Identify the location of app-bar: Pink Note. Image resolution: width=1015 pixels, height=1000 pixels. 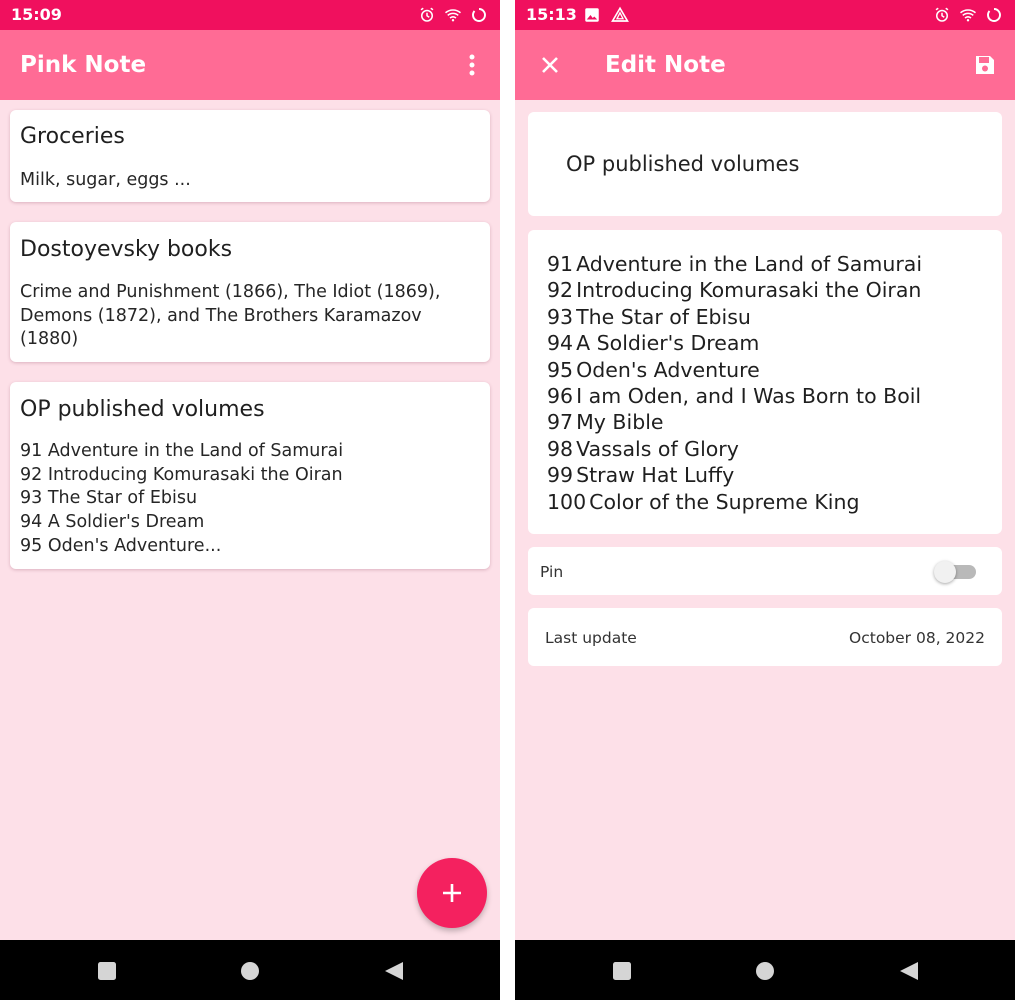
(250, 65).